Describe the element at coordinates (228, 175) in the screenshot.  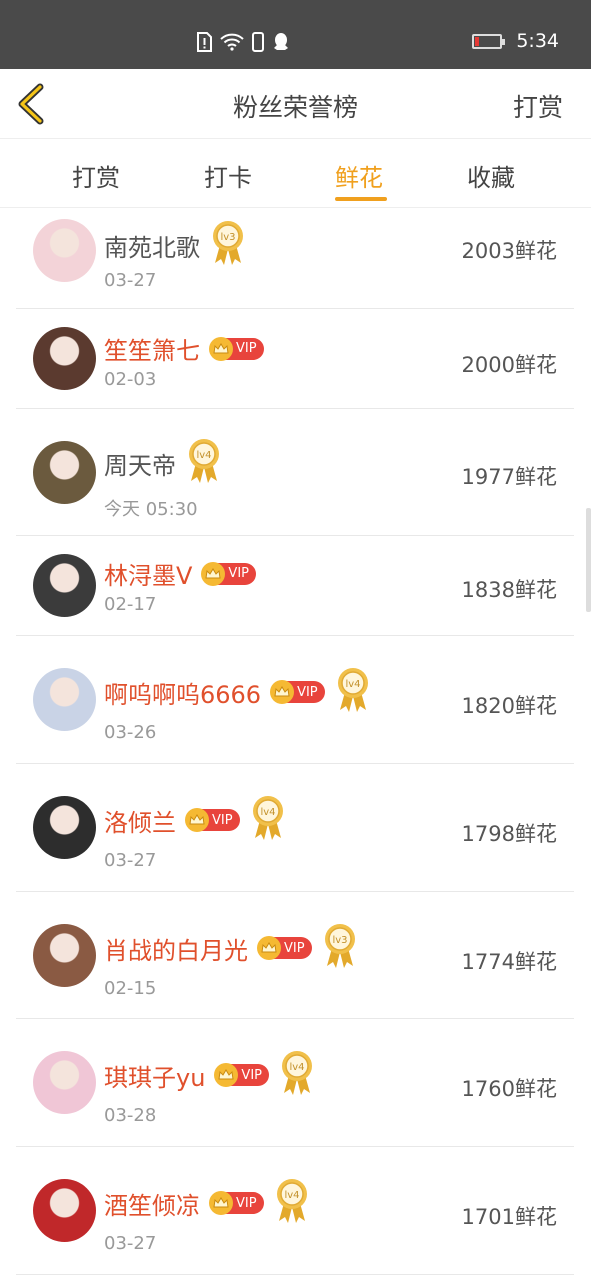
I see `tab-checkin: 打卡` at that location.